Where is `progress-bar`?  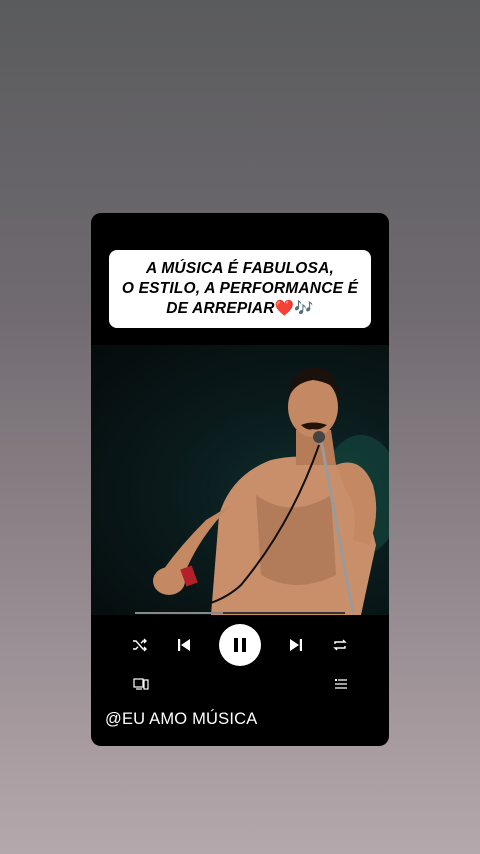 progress-bar is located at coordinates (240, 613).